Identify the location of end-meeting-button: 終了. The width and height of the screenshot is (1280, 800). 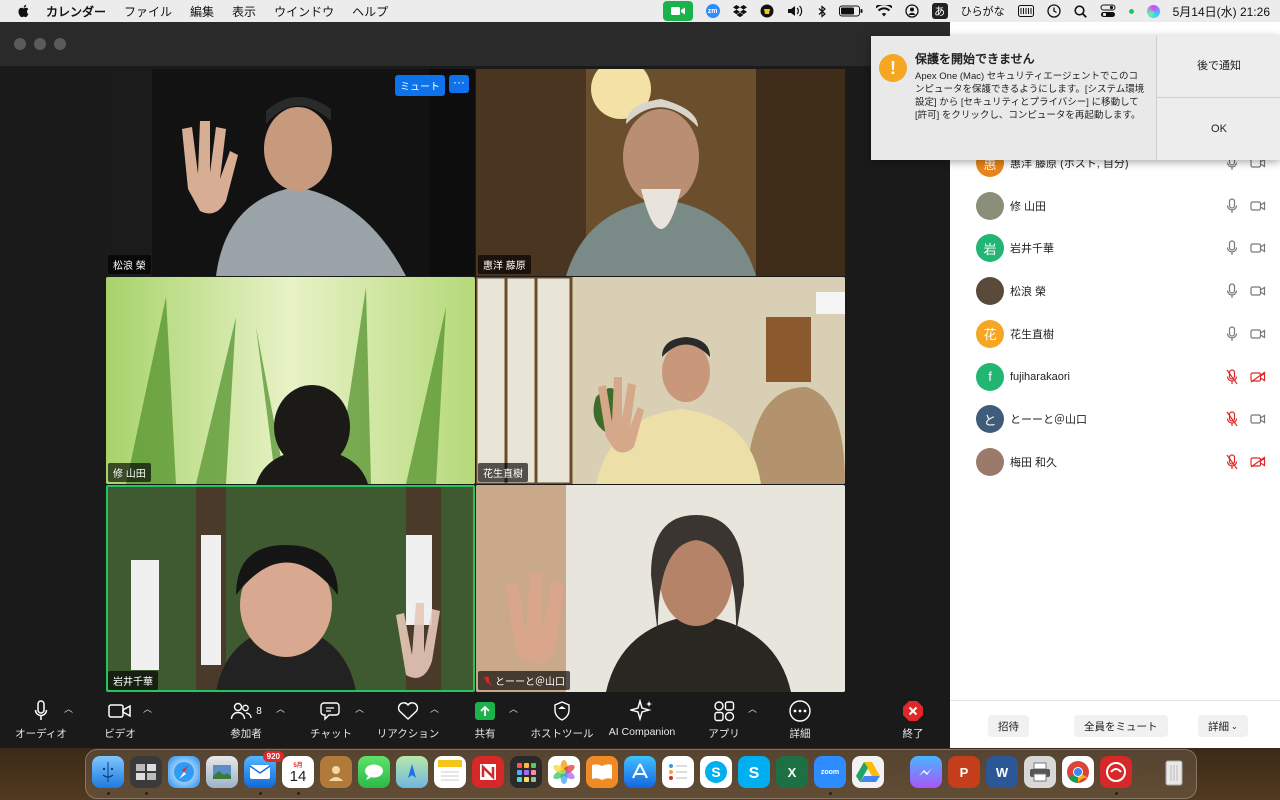
(913, 719).